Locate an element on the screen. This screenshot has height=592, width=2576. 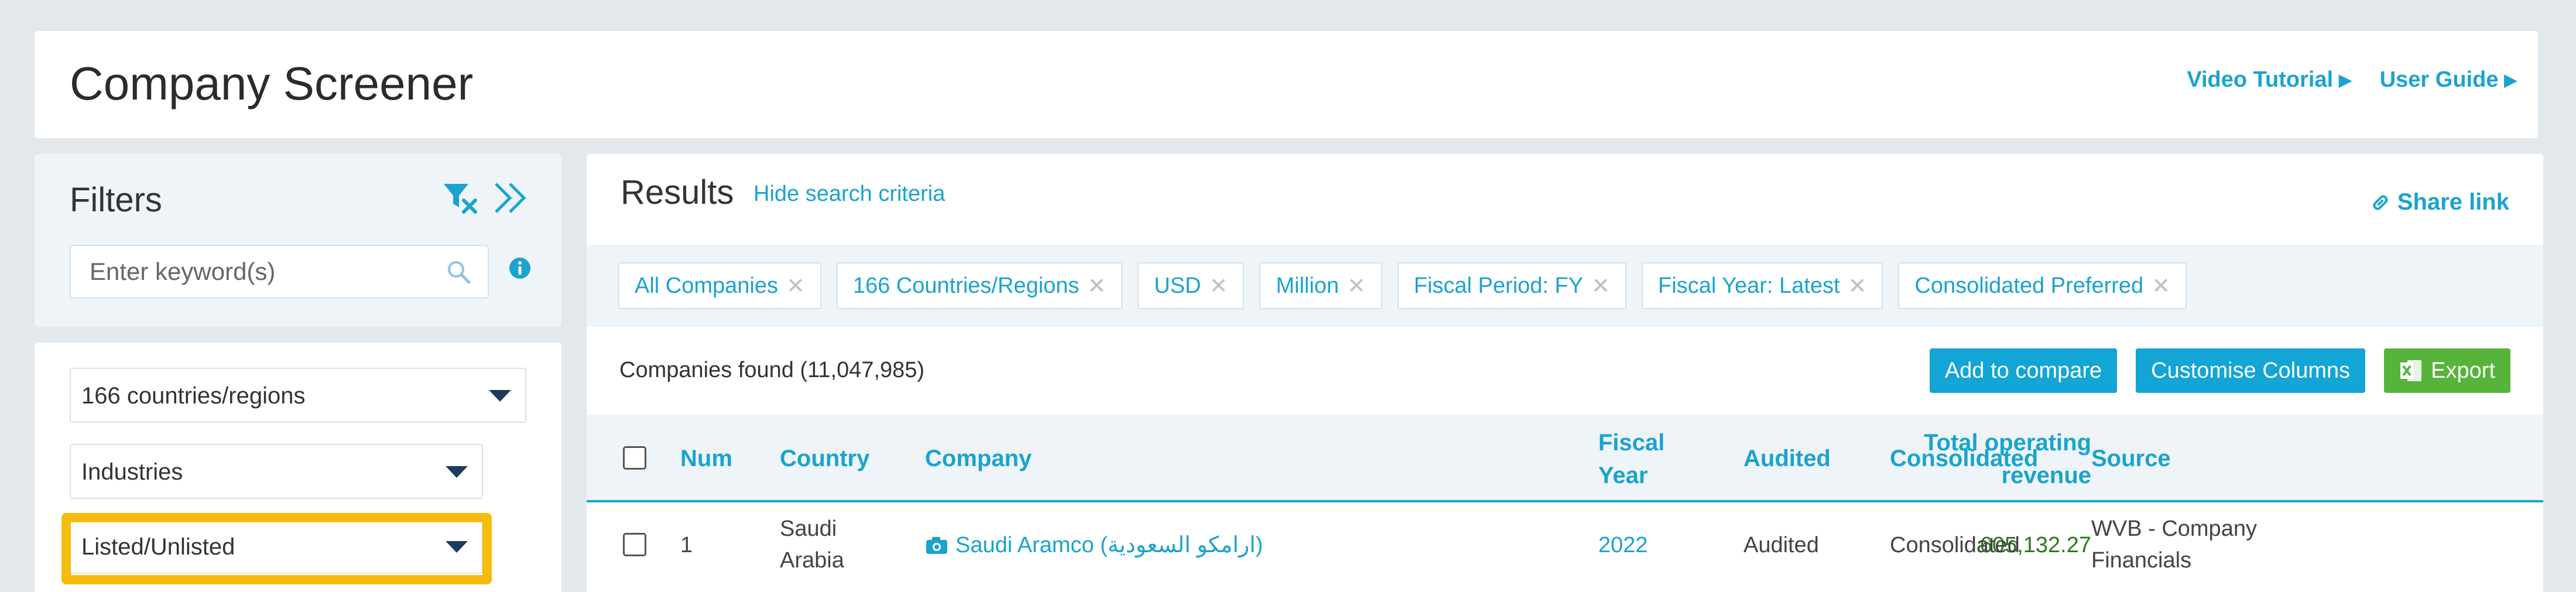
column-header-fiscal-line2: Year is located at coordinates (1623, 475).